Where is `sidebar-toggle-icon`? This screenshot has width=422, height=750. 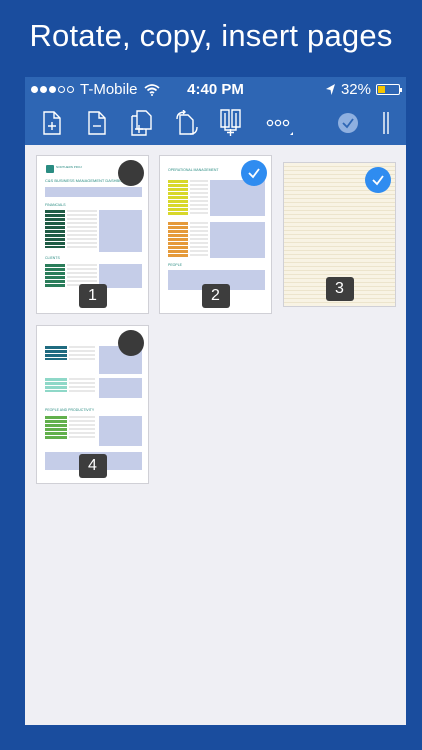
sidebar-toggle-icon is located at coordinates (386, 123).